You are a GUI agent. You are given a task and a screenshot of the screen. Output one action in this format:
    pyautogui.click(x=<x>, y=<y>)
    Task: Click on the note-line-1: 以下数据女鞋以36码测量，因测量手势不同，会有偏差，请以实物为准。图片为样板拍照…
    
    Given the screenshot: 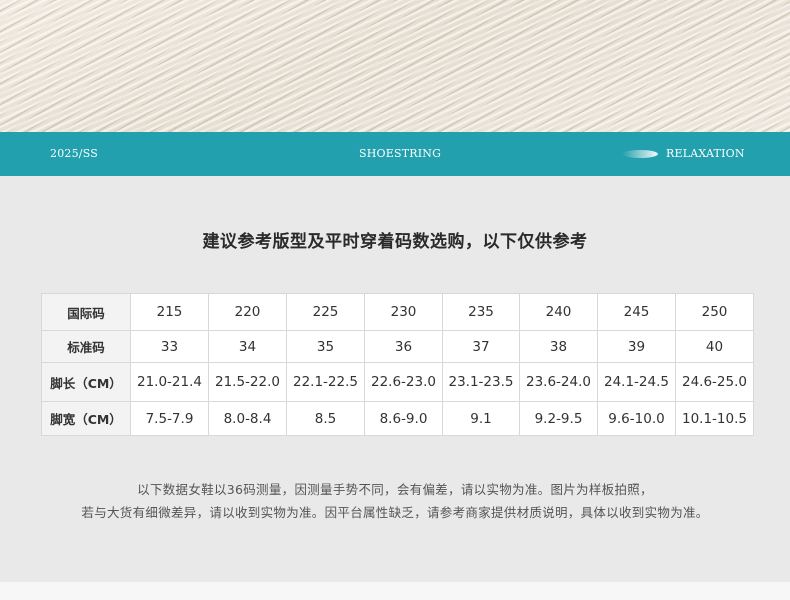 What is the action you would take?
    pyautogui.click(x=395, y=489)
    